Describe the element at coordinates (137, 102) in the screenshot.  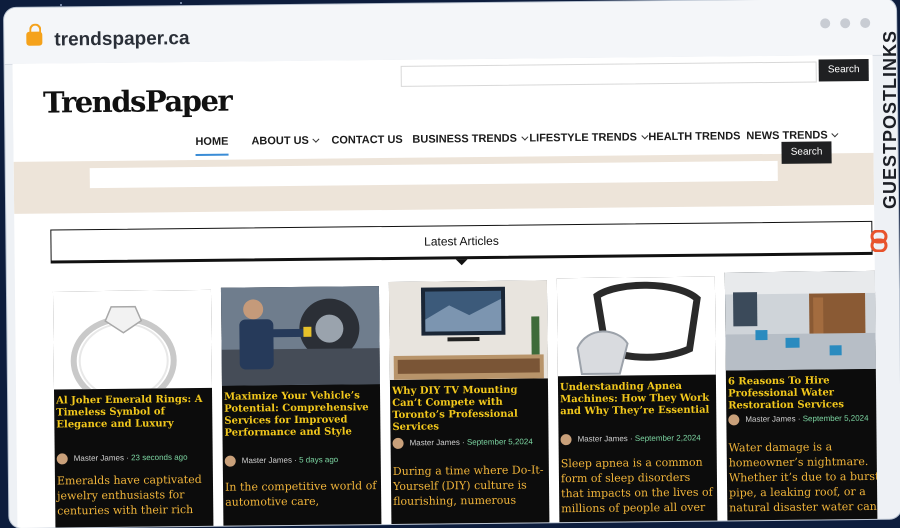
I see `site-logo: TrendsPaper` at that location.